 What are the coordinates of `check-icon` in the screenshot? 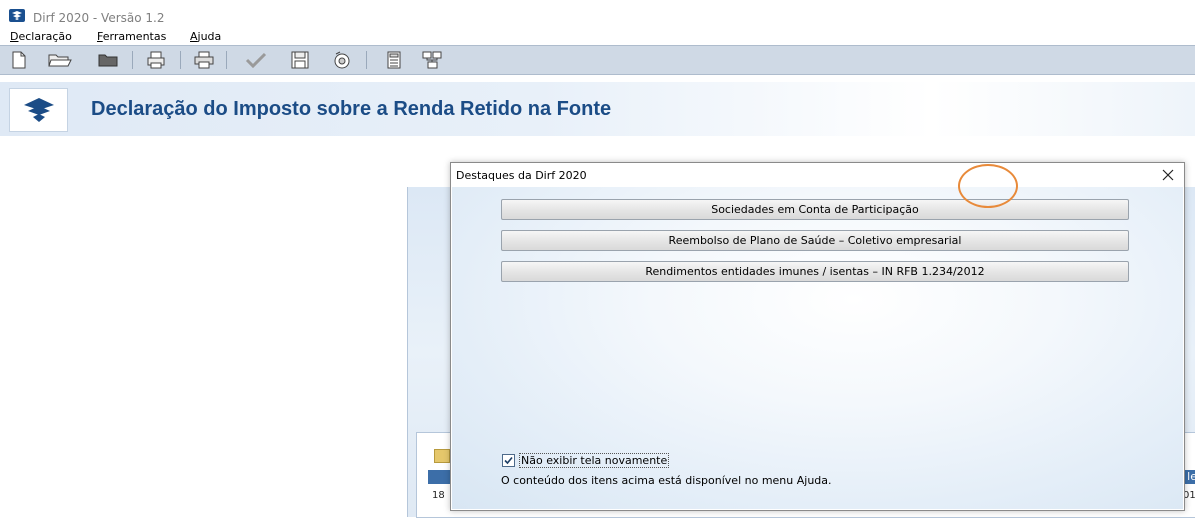 It's located at (256, 60).